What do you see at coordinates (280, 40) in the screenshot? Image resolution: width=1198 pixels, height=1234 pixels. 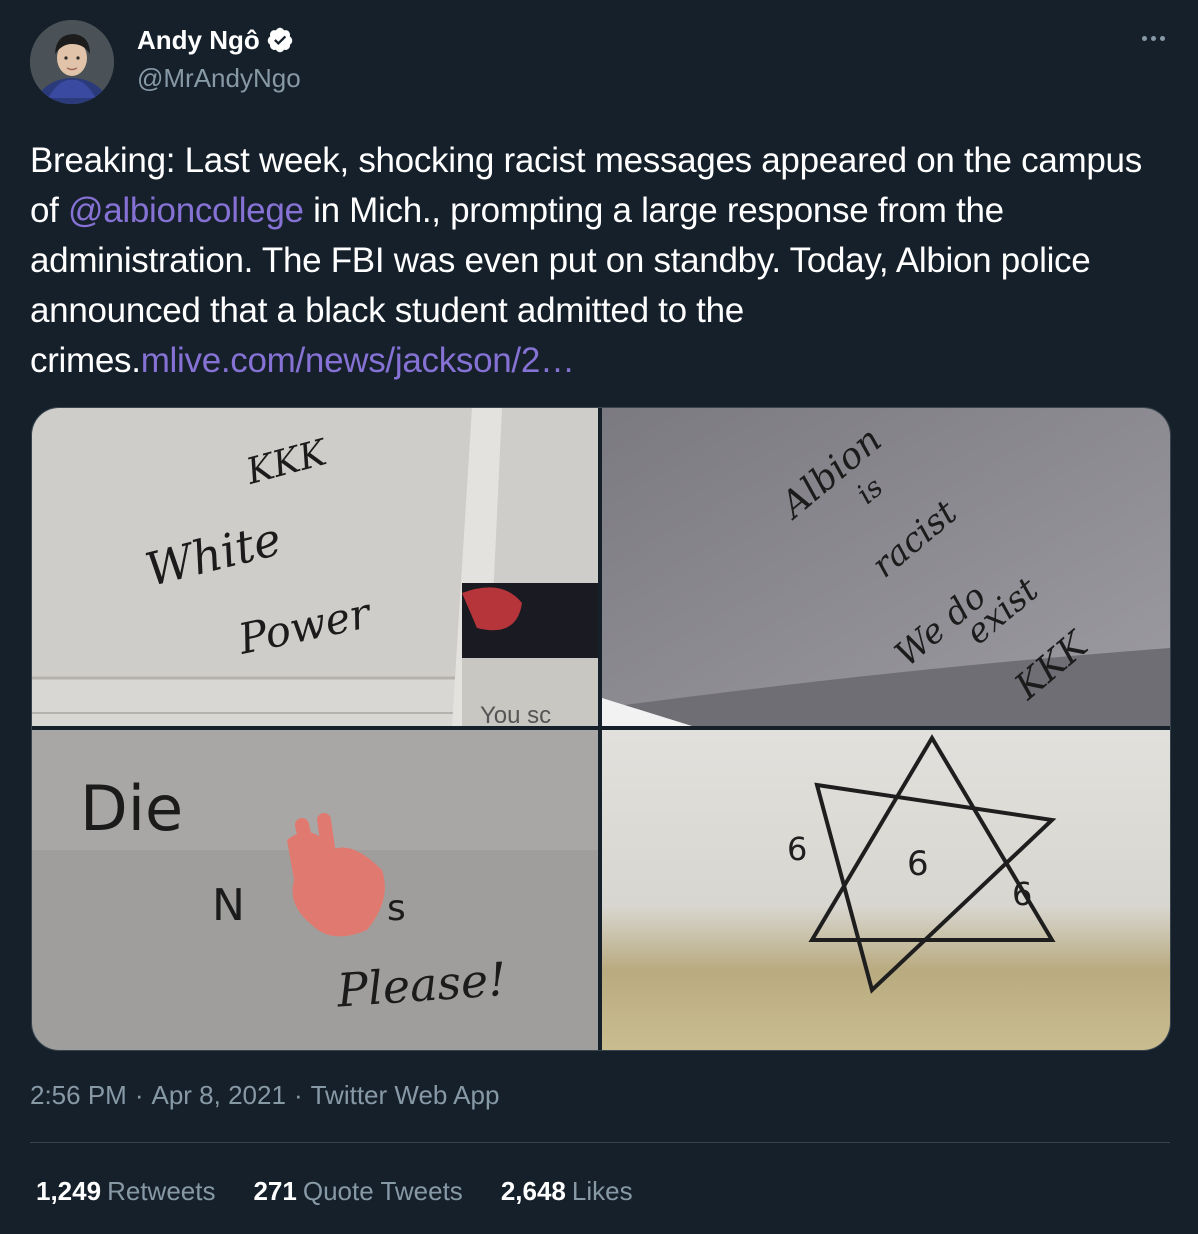 I see `verified-badge-icon` at bounding box center [280, 40].